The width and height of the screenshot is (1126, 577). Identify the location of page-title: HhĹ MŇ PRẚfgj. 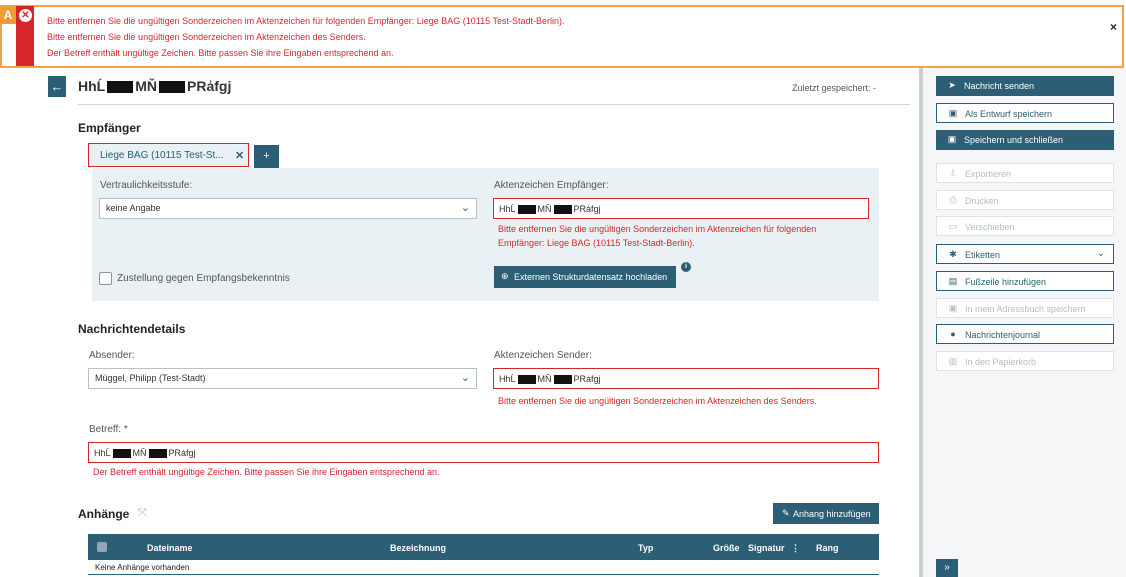
(155, 86).